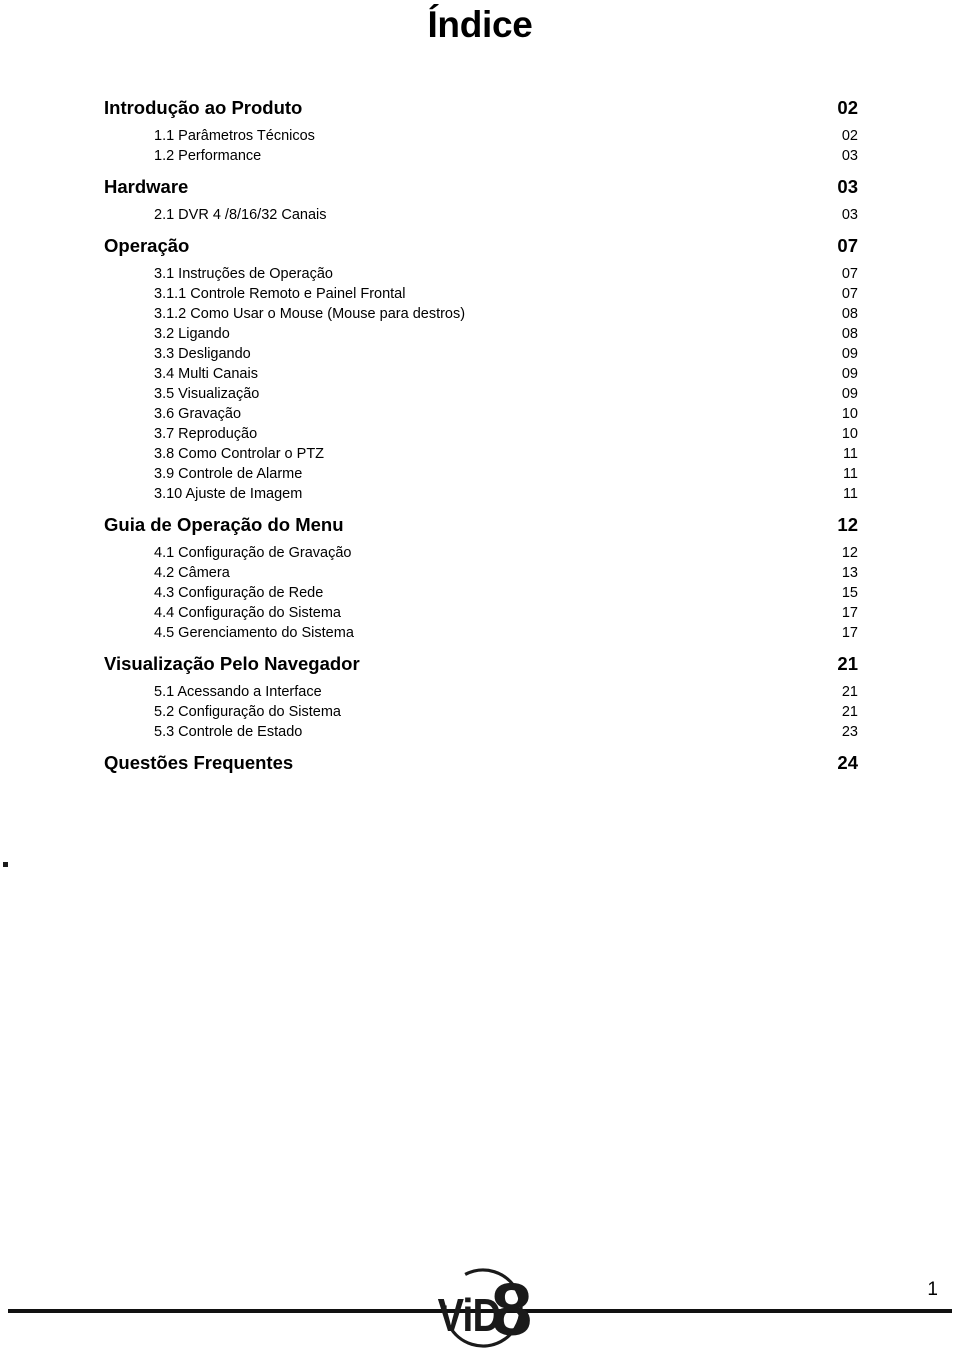 The width and height of the screenshot is (960, 1369). I want to click on toc-entry-label: 3.10 Ajuste de Imagem, so click(228, 494).